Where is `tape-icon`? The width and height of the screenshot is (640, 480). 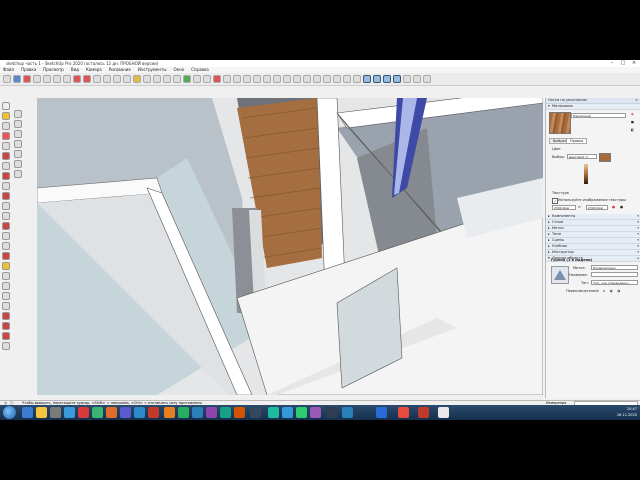 tape-icon is located at coordinates (6, 216).